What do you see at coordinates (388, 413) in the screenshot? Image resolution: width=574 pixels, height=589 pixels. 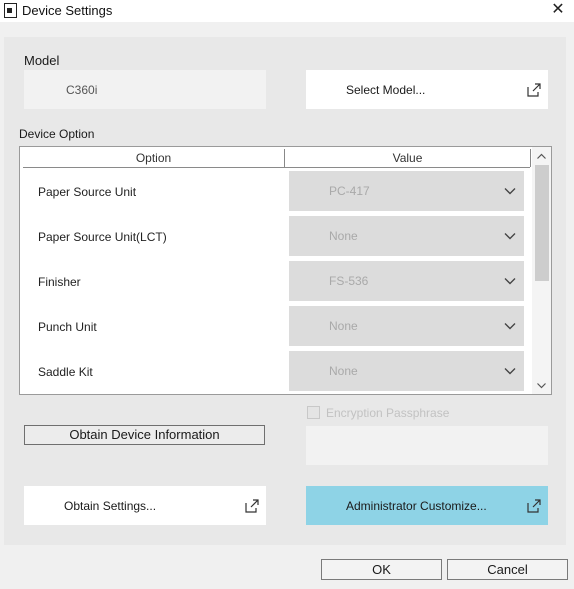 I see `encryption-passphrase-label: Encryption Passphrase` at bounding box center [388, 413].